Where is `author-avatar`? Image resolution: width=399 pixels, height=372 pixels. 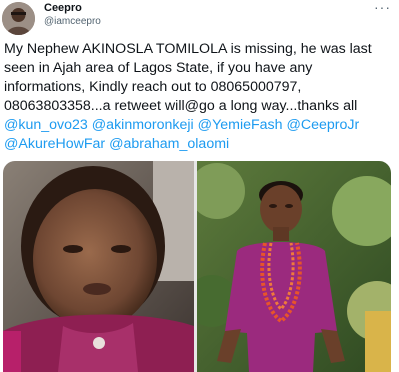 author-avatar is located at coordinates (18, 18).